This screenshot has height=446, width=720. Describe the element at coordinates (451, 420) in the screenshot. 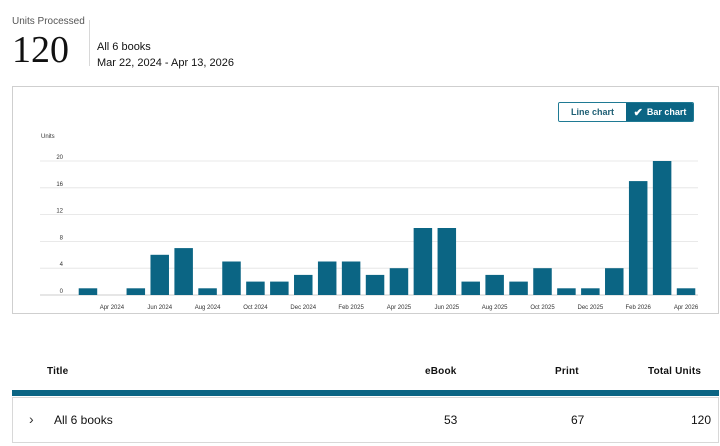

I see `row-ebook: 53` at that location.